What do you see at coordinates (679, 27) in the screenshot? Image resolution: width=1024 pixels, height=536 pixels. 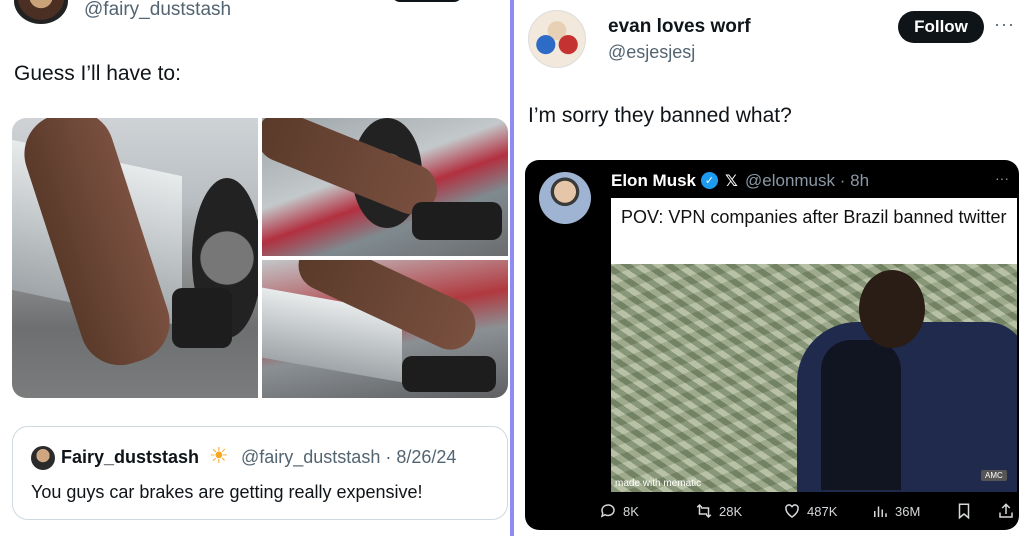 I see `author-name: evan loves worf` at bounding box center [679, 27].